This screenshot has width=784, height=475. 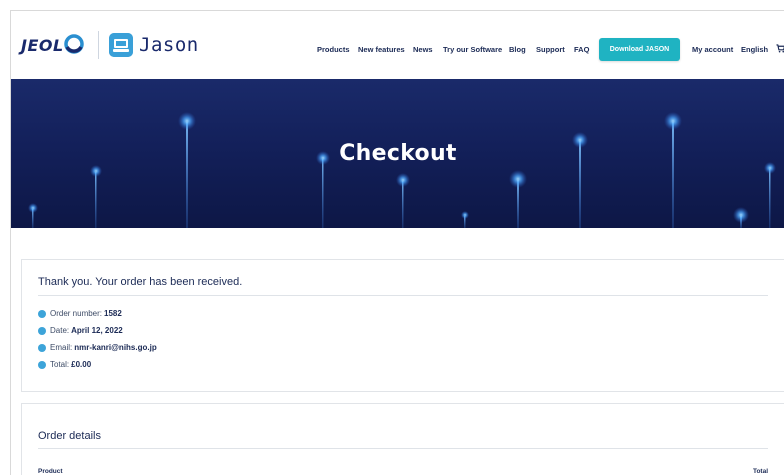 What do you see at coordinates (169, 45) in the screenshot?
I see `jason-wordmark: Jason` at bounding box center [169, 45].